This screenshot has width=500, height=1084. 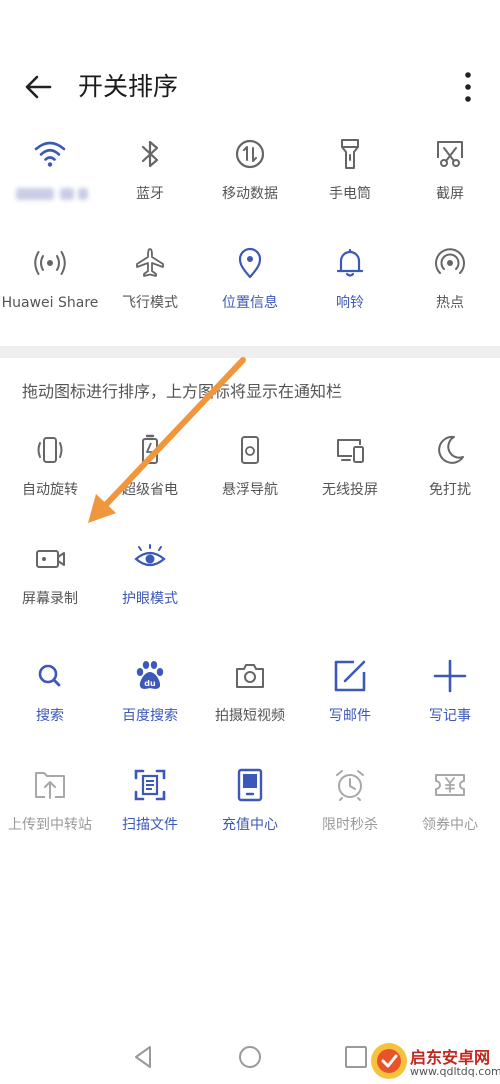 What do you see at coordinates (150, 599) in the screenshot?
I see `tile-label: 护眼模式` at bounding box center [150, 599].